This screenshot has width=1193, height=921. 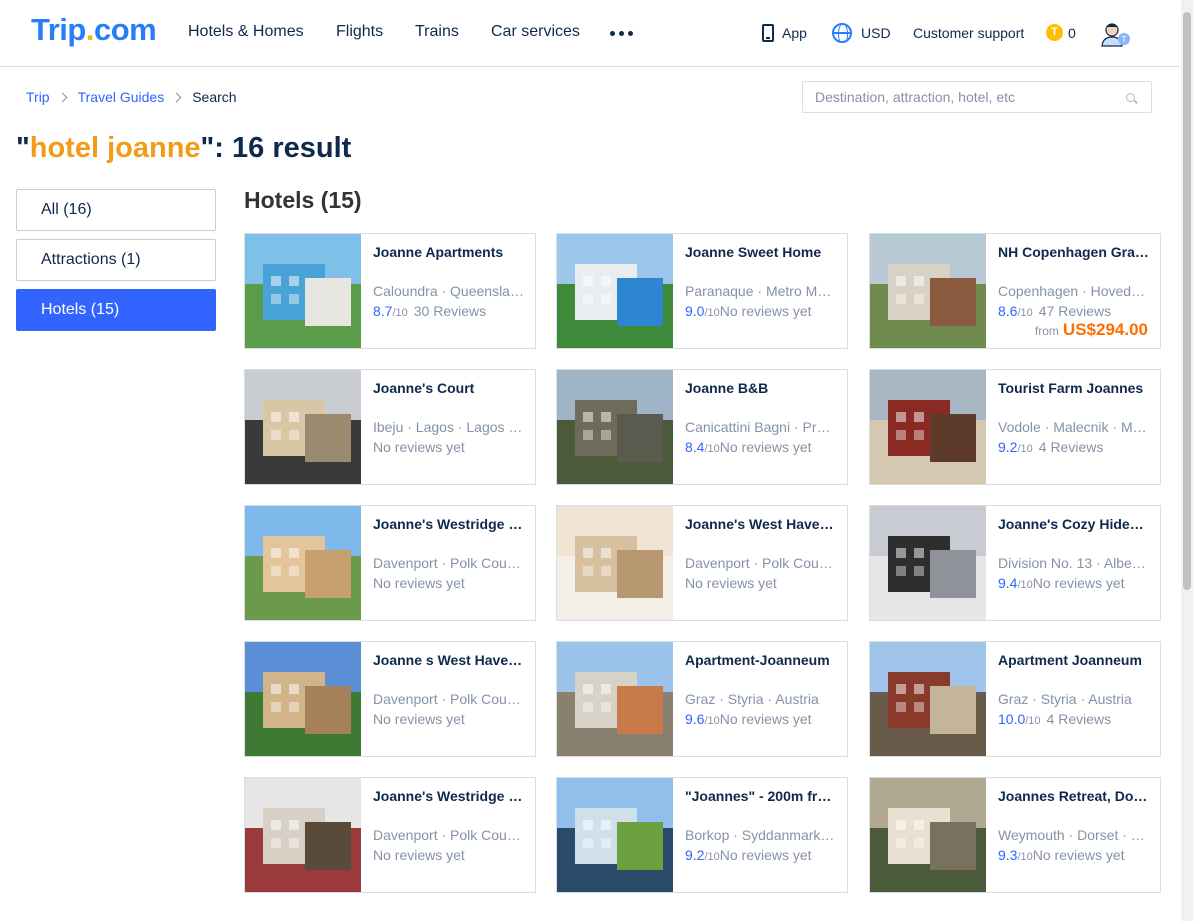 What do you see at coordinates (761, 796) in the screenshot?
I see `hotel-name: "Joannes" - 200m from the sea` at bounding box center [761, 796].